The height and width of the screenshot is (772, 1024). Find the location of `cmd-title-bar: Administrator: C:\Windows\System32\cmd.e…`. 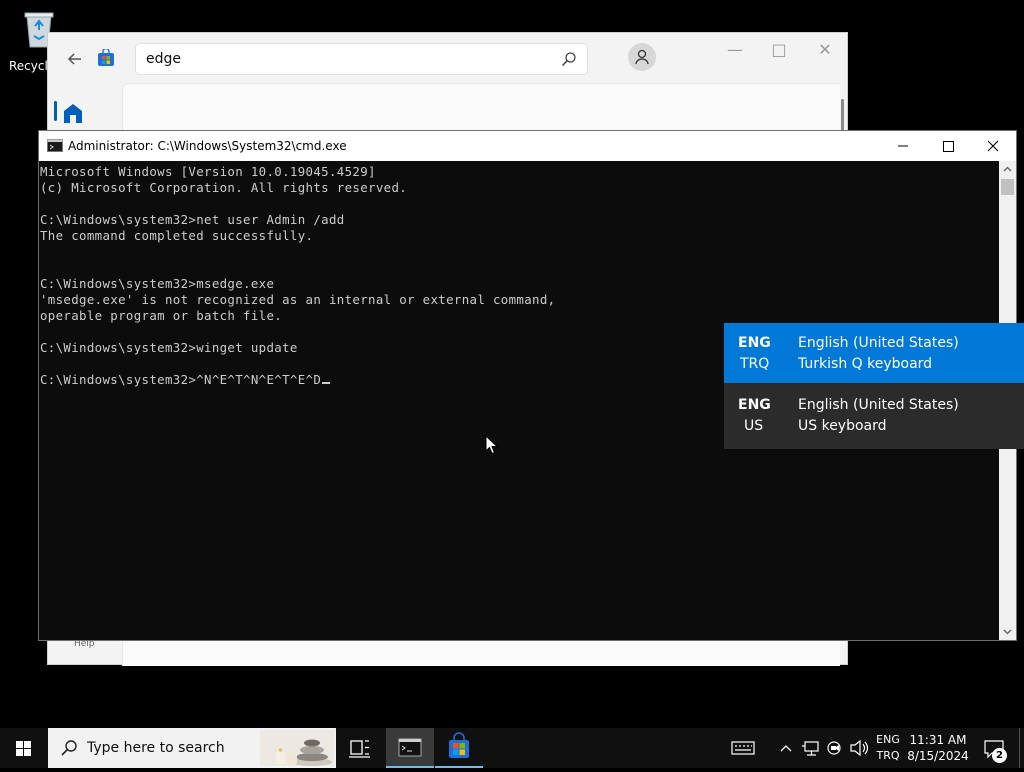

cmd-title-bar: Administrator: C:\Windows\System32\cmd.e… is located at coordinates (527, 146).